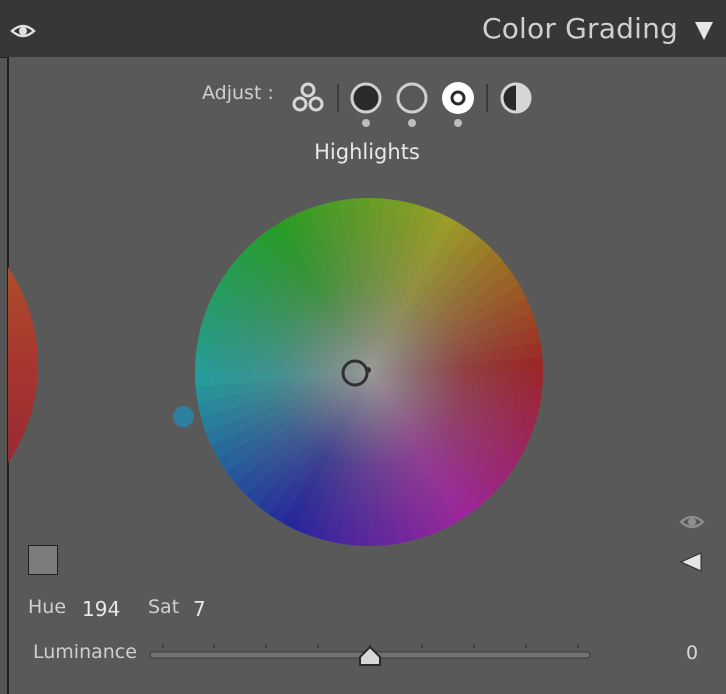 The width and height of the screenshot is (726, 694). Describe the element at coordinates (363, 29) in the screenshot. I see `panel-header: Color Grading` at that location.